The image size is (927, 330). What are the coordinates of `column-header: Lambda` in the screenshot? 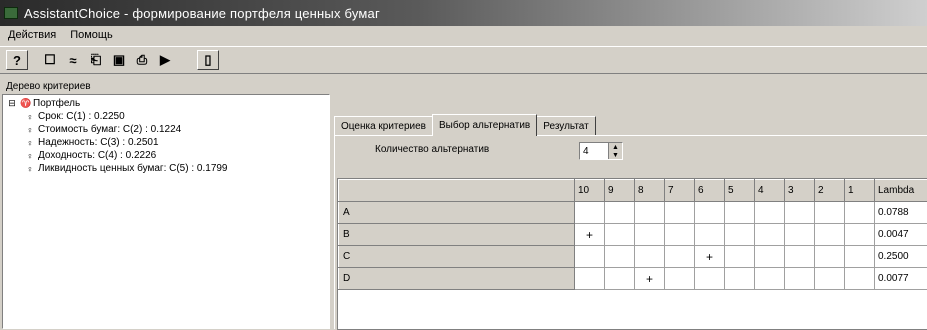 It's located at (901, 191).